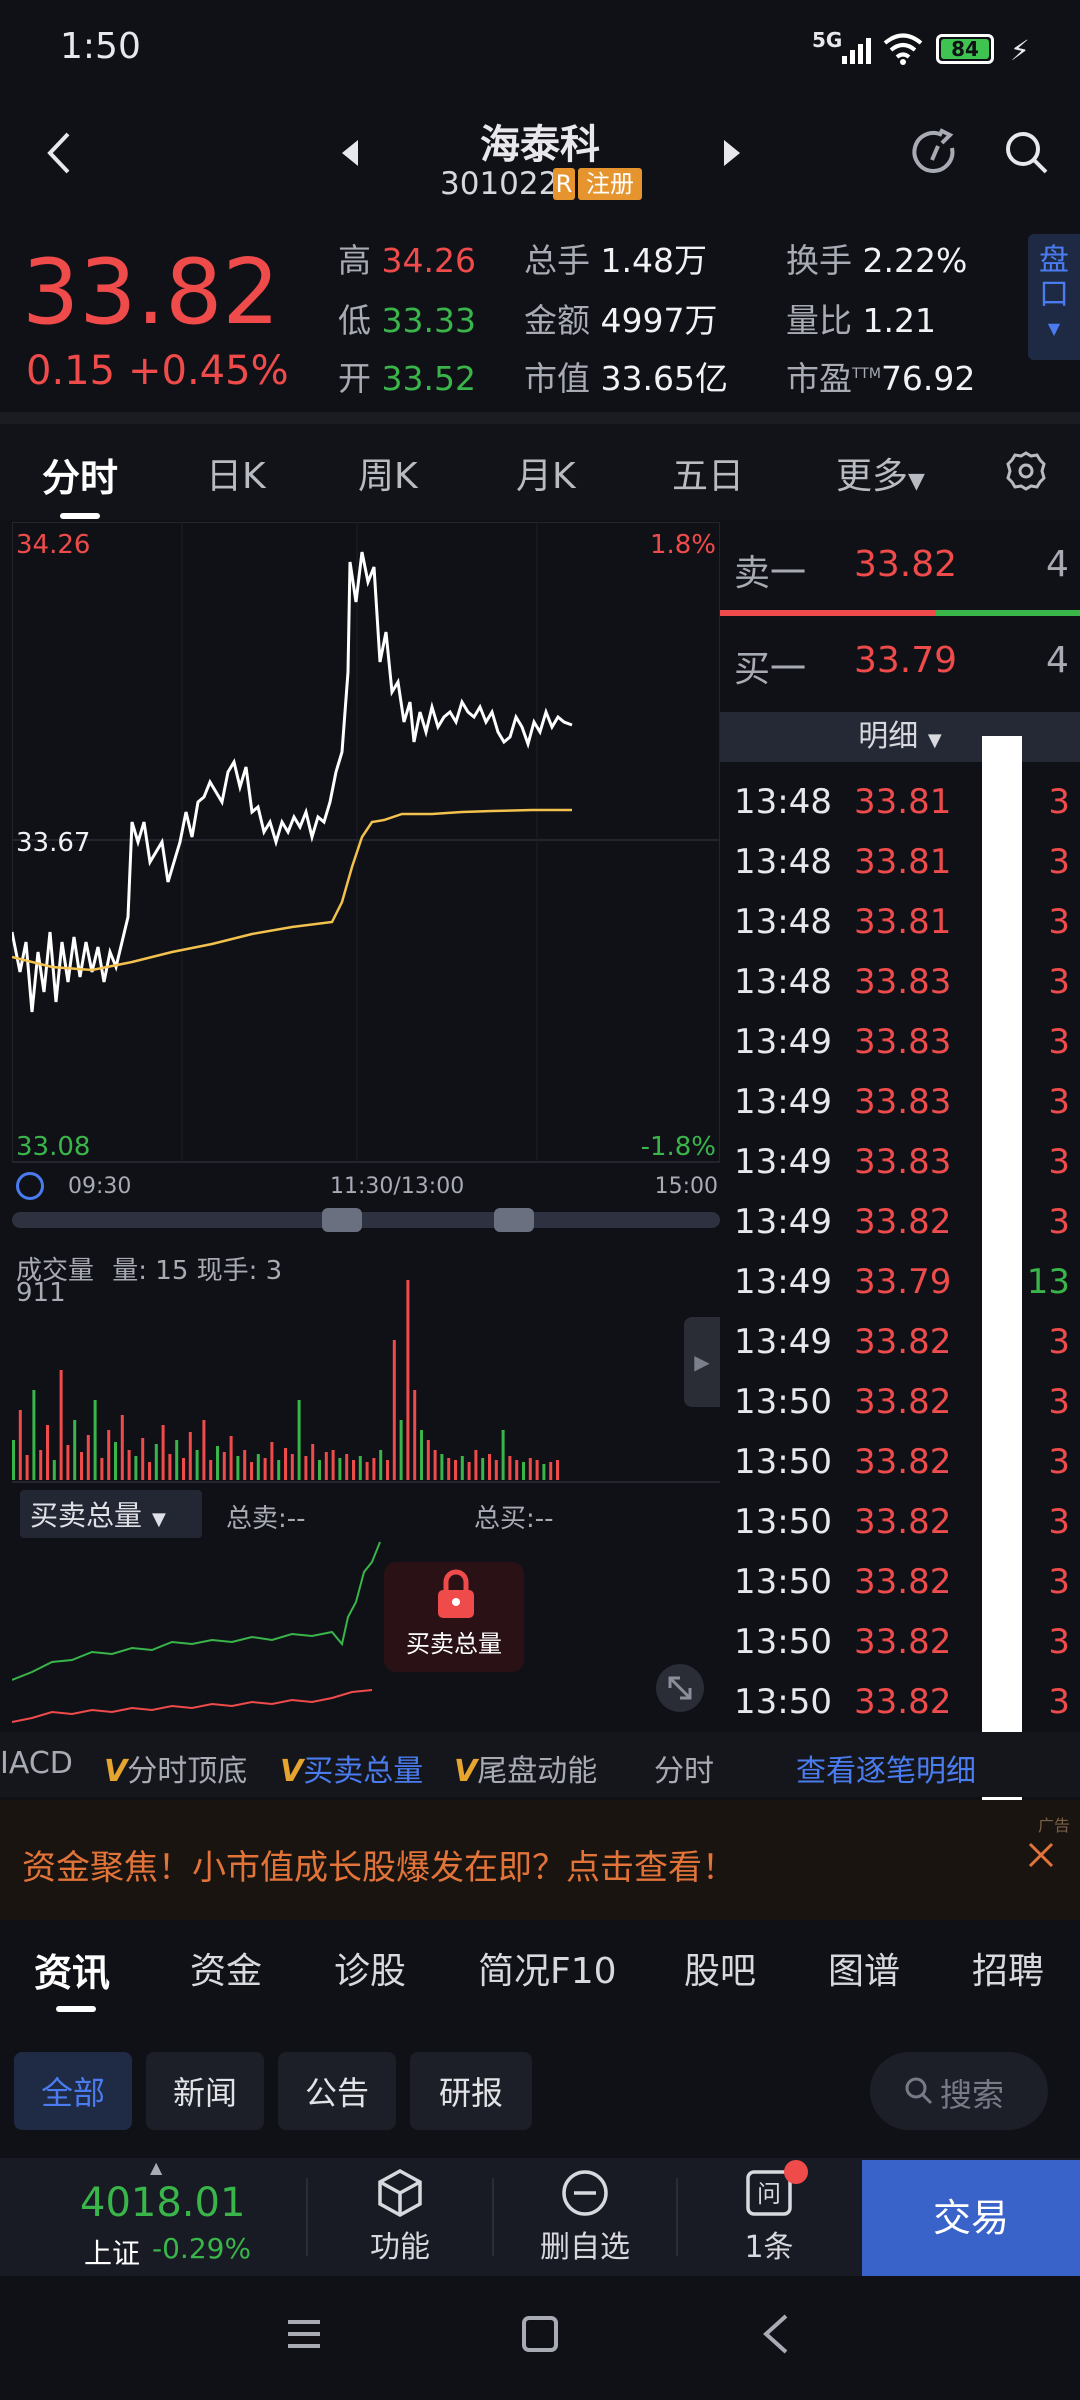 The width and height of the screenshot is (1080, 2400). What do you see at coordinates (1054, 1825) in the screenshot?
I see `ad-tag: 广告` at bounding box center [1054, 1825].